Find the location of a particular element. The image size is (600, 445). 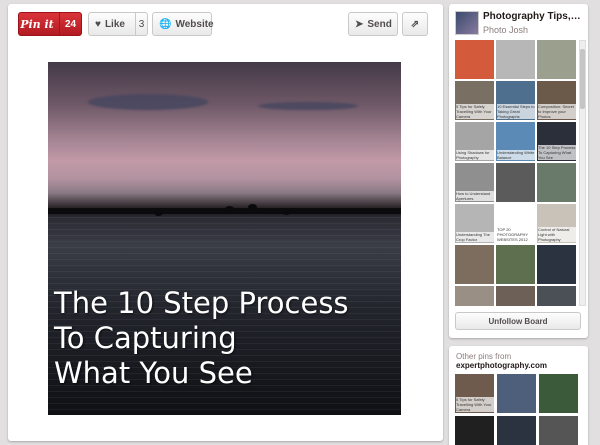

unfollow-board-button: Unfollow Board is located at coordinates (518, 321).